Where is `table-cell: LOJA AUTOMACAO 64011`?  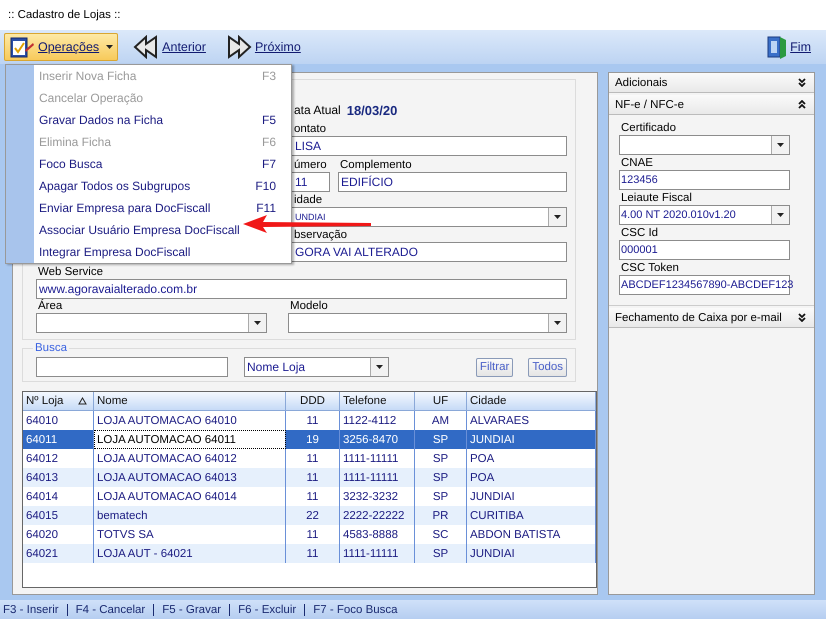
table-cell: LOJA AUTOMACAO 64011 is located at coordinates (190, 440).